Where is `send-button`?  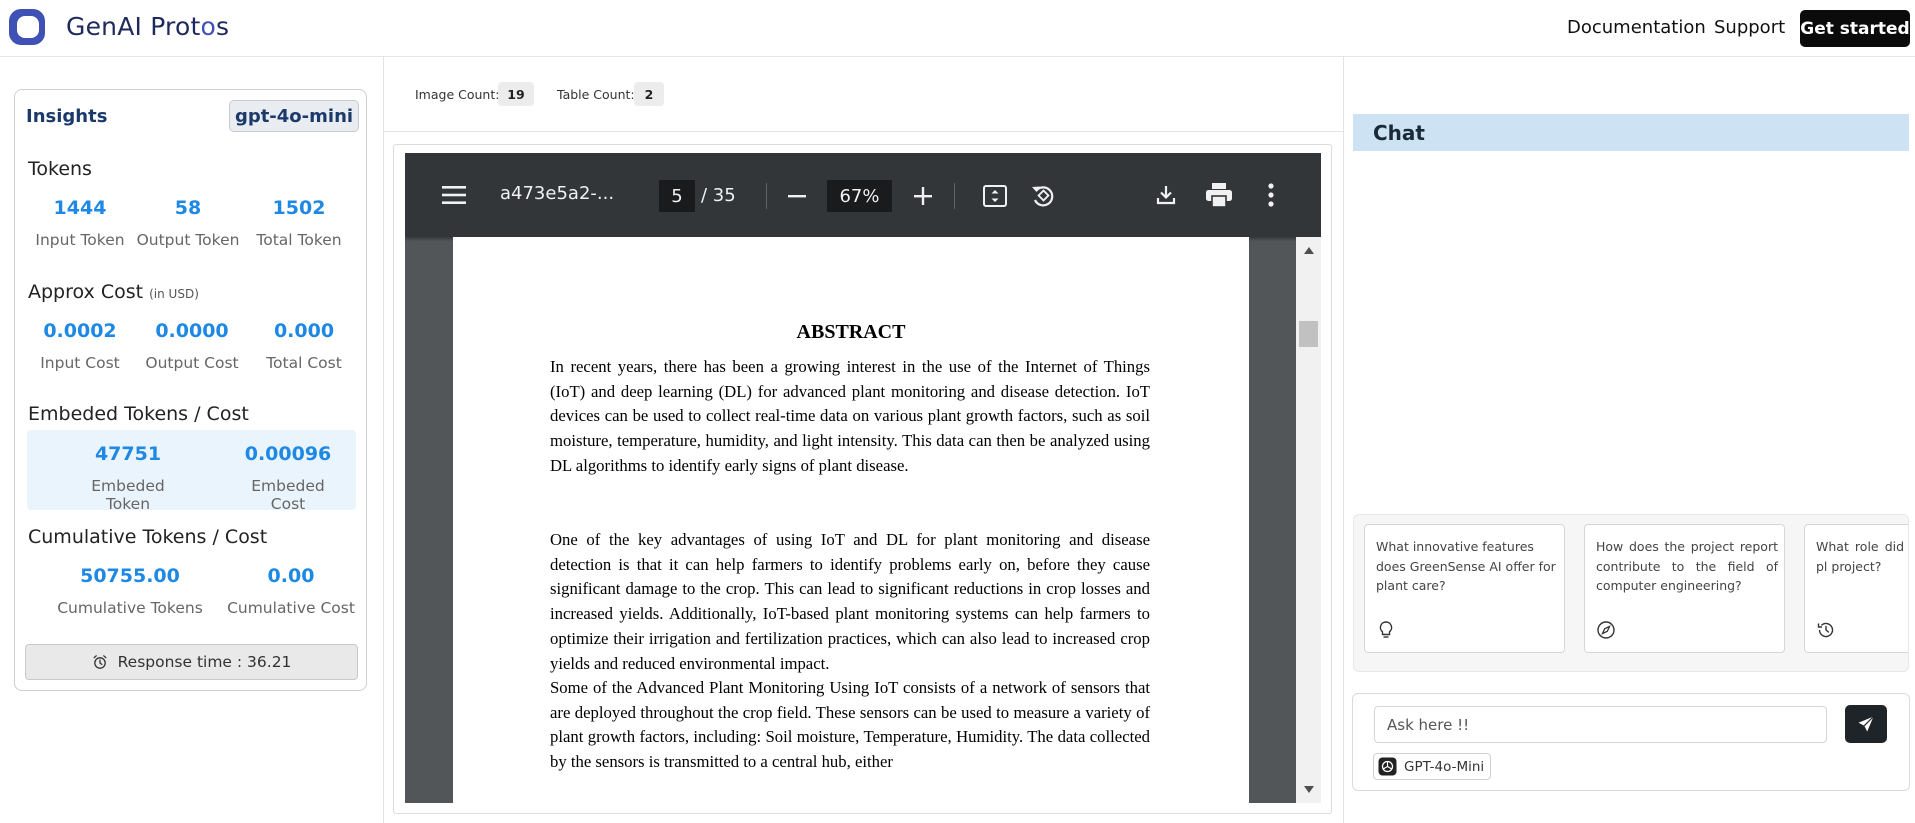
send-button is located at coordinates (1866, 724).